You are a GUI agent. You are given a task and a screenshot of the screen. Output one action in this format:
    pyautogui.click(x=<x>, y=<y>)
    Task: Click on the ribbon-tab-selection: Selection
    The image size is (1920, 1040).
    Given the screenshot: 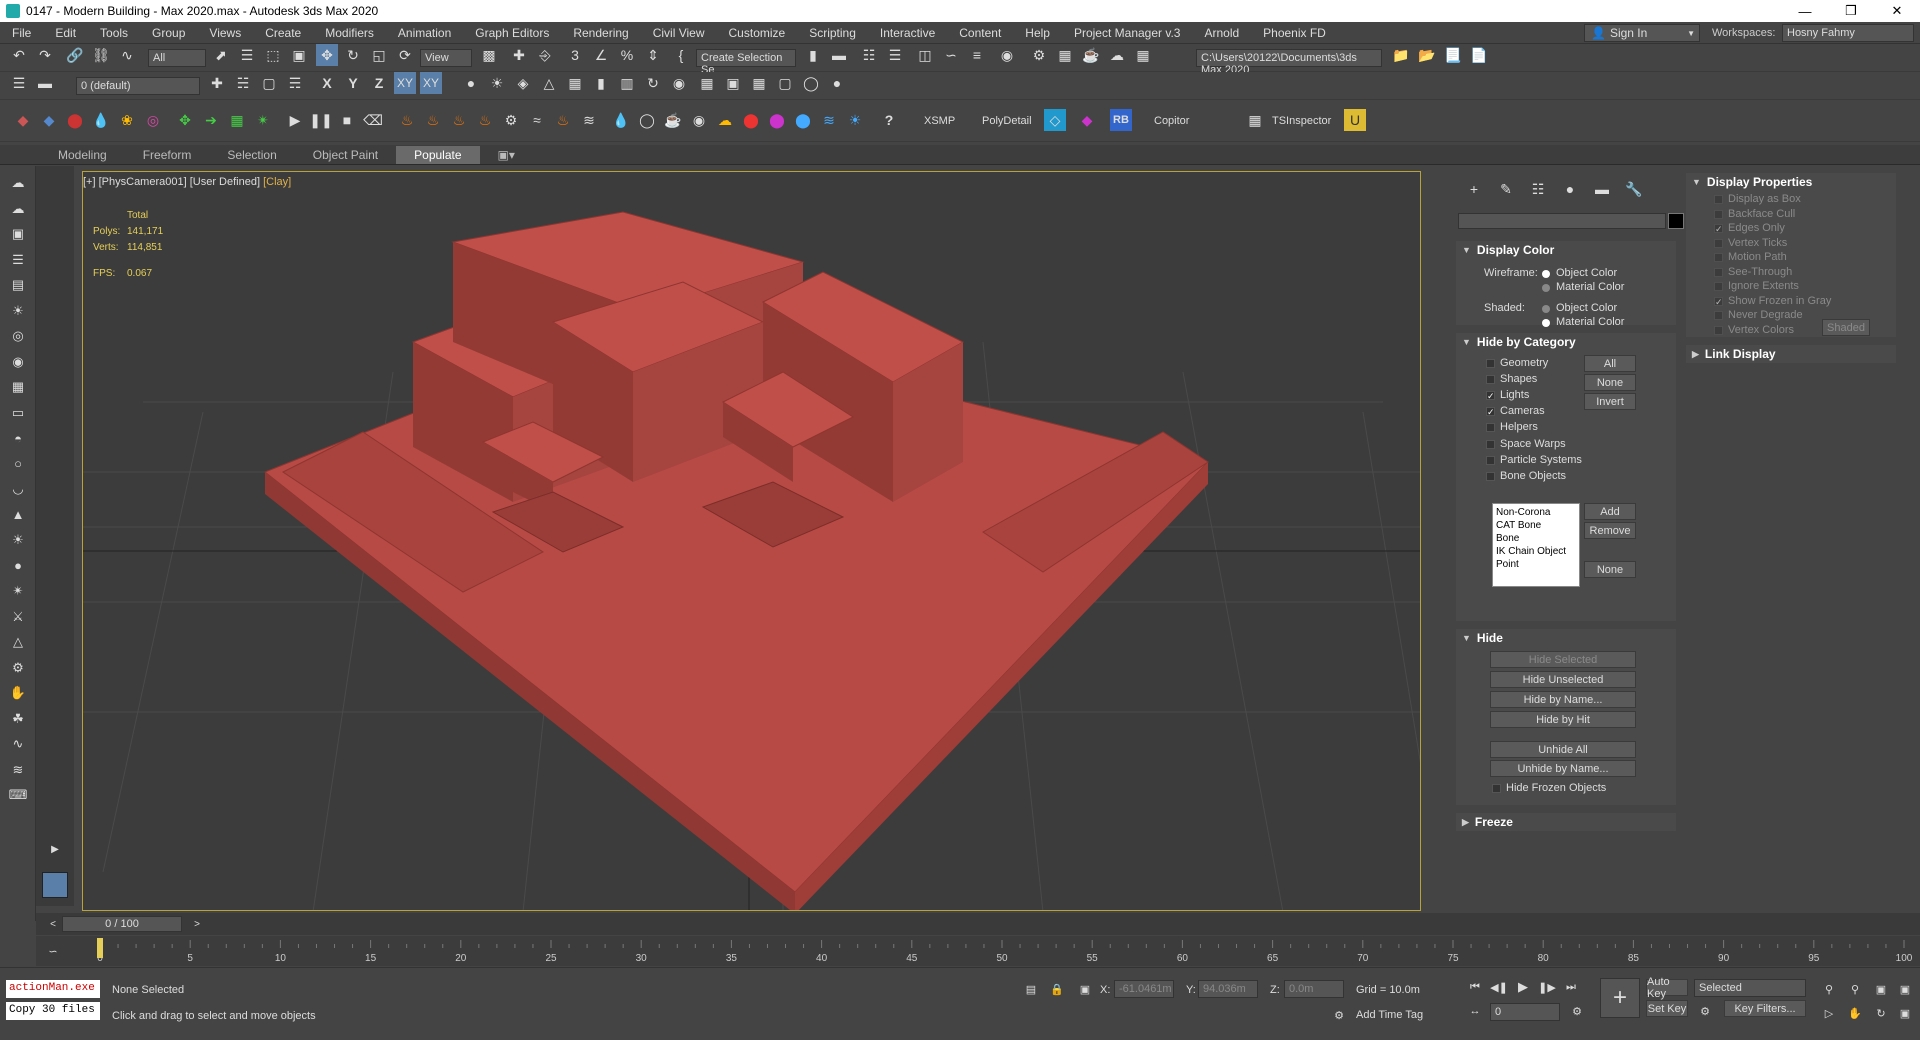 What is the action you would take?
    pyautogui.click(x=251, y=155)
    